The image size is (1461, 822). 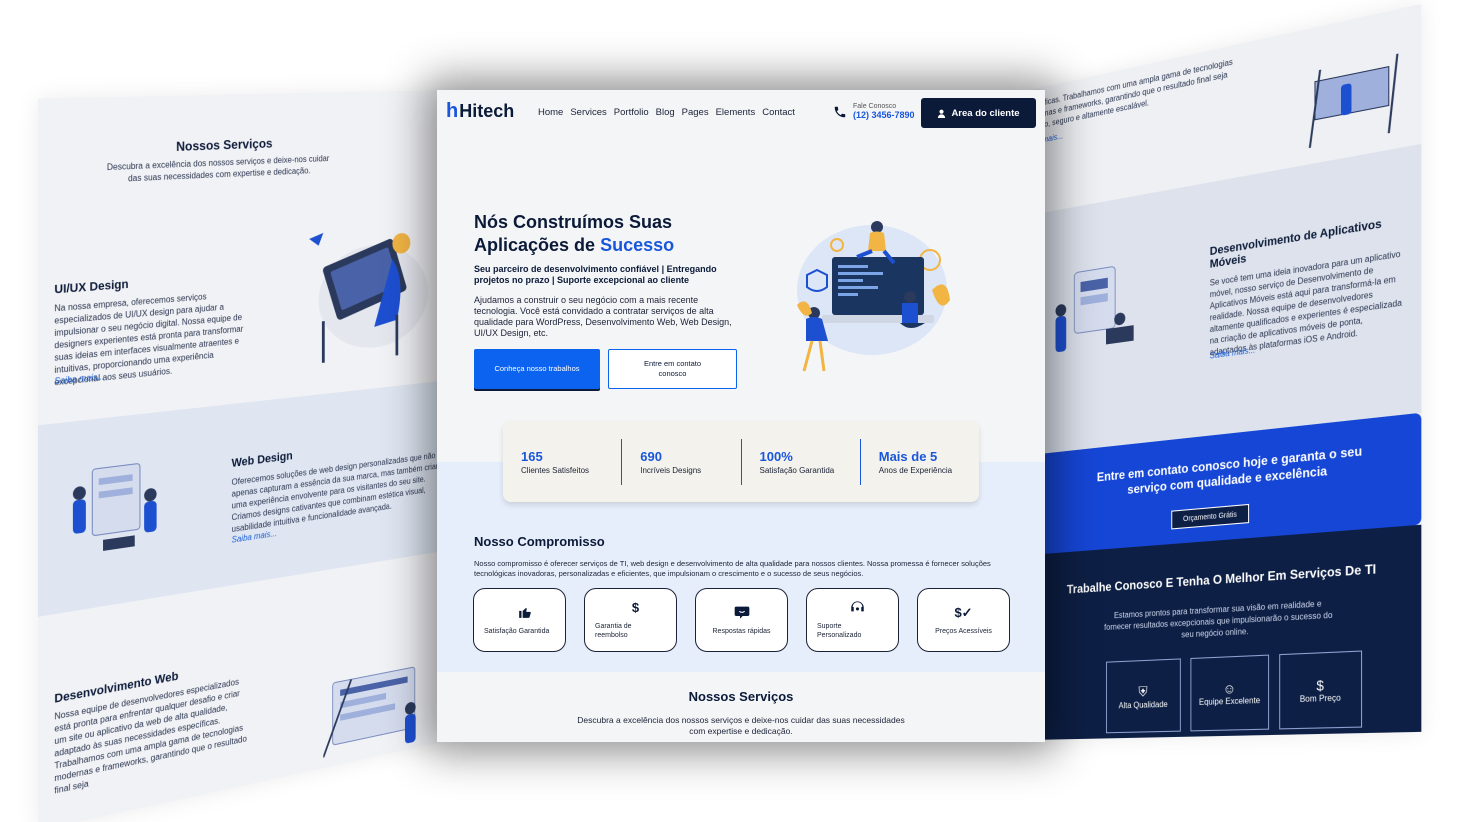 I want to click on client-area-label: Area do cliente, so click(x=985, y=113).